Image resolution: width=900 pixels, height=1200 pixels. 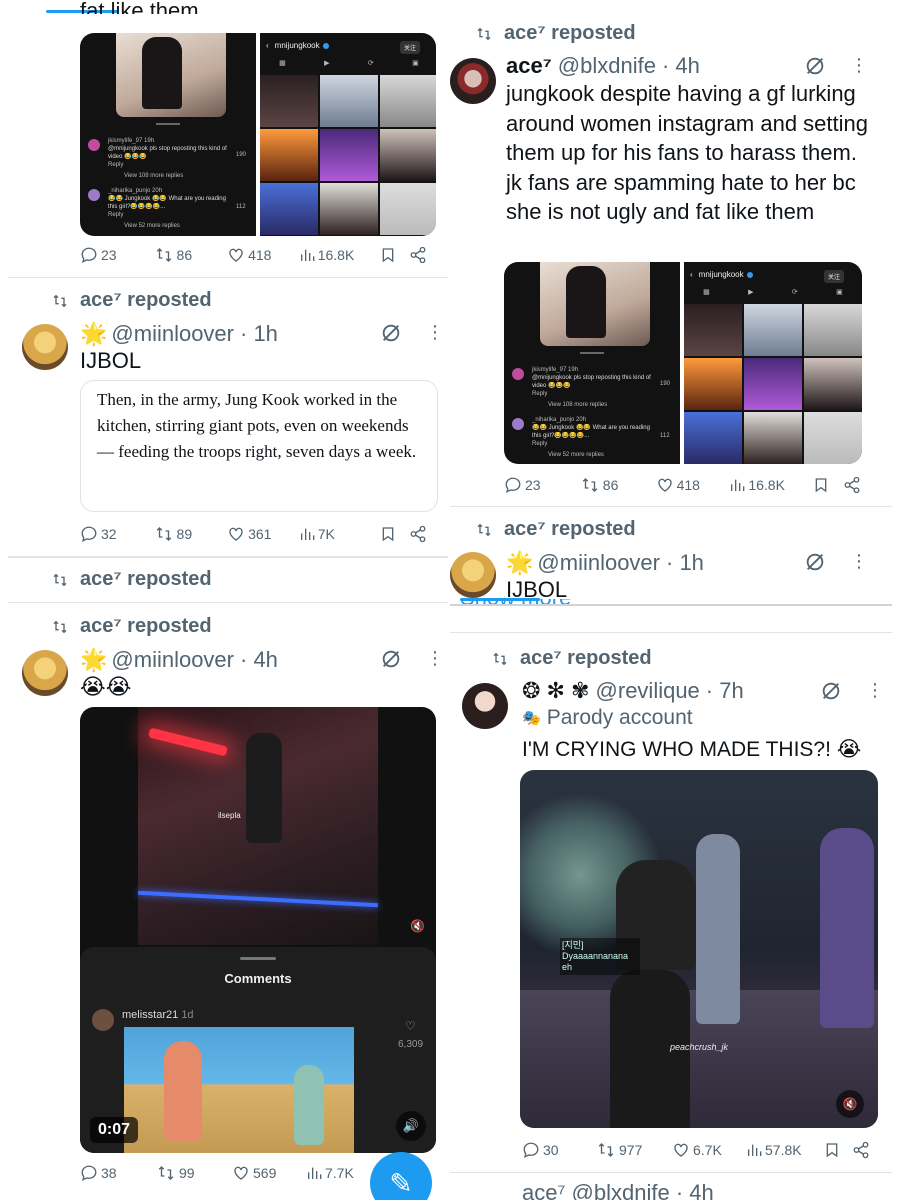 What do you see at coordinates (339, 534) in the screenshot?
I see `views-button: 7K` at bounding box center [339, 534].